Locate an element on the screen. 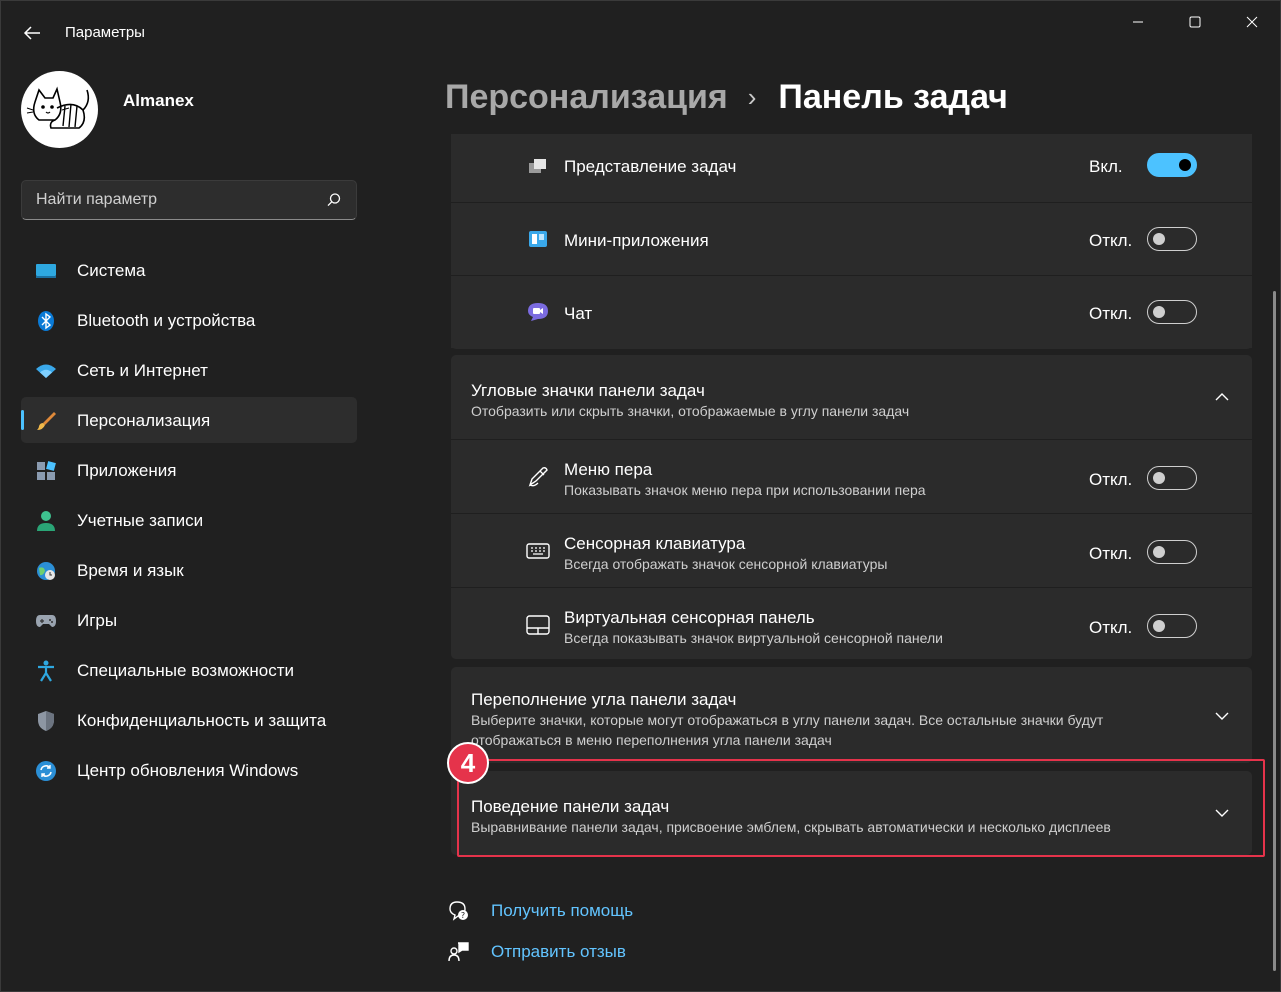 The width and height of the screenshot is (1281, 992). sidebar-item-label: Конфиденциальность и защита is located at coordinates (202, 720).